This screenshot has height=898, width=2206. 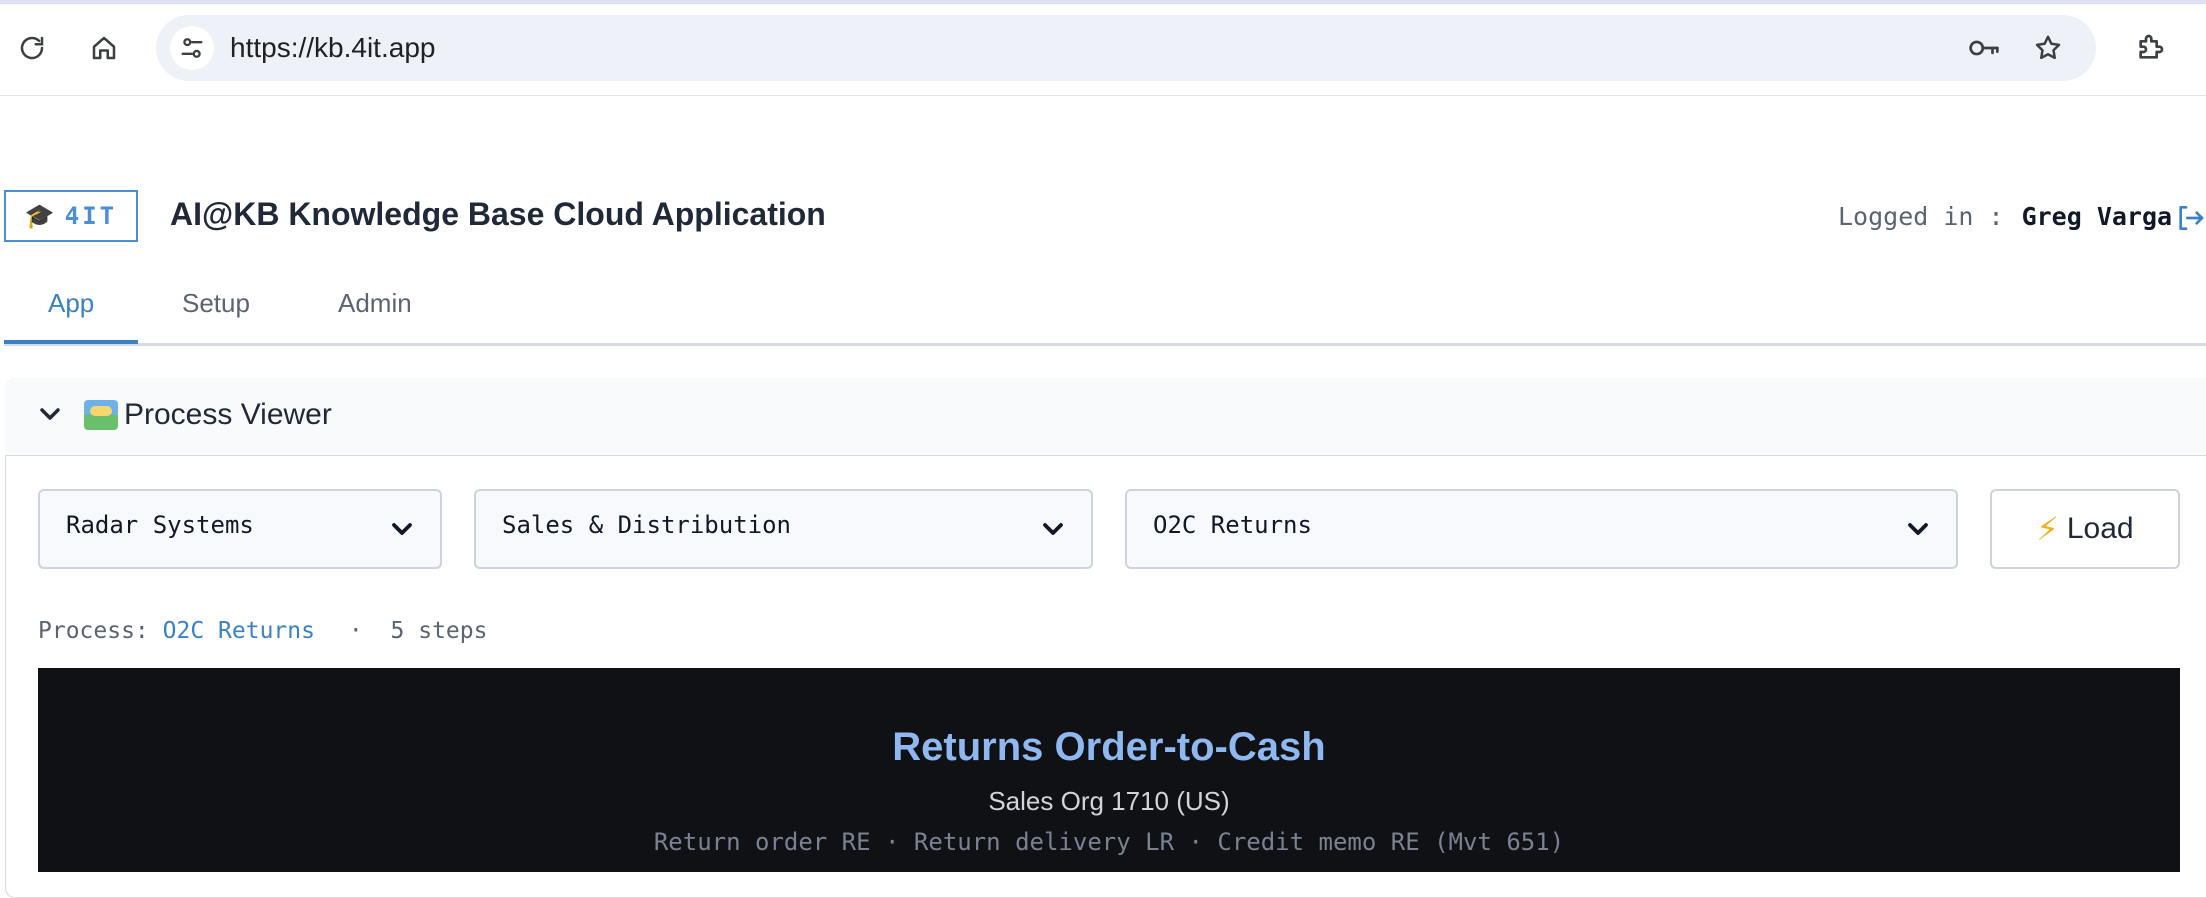 I want to click on lightning-icon: ⚡, so click(x=2047, y=529).